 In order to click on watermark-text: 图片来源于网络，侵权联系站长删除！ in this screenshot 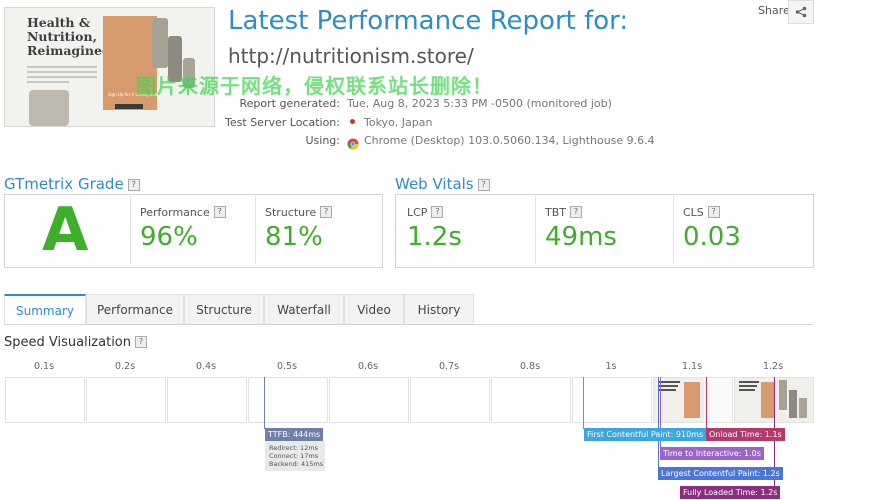, I will do `click(314, 86)`.